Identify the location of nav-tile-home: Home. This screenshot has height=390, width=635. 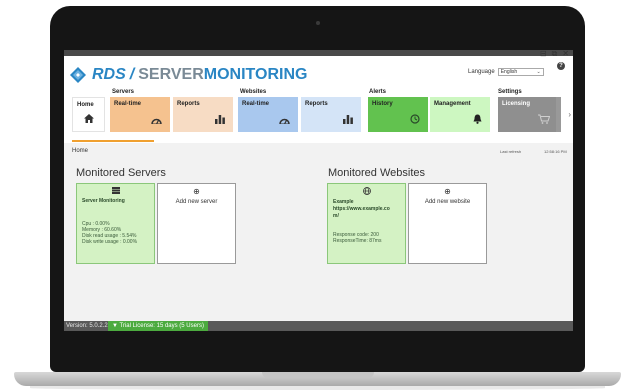
(88, 114).